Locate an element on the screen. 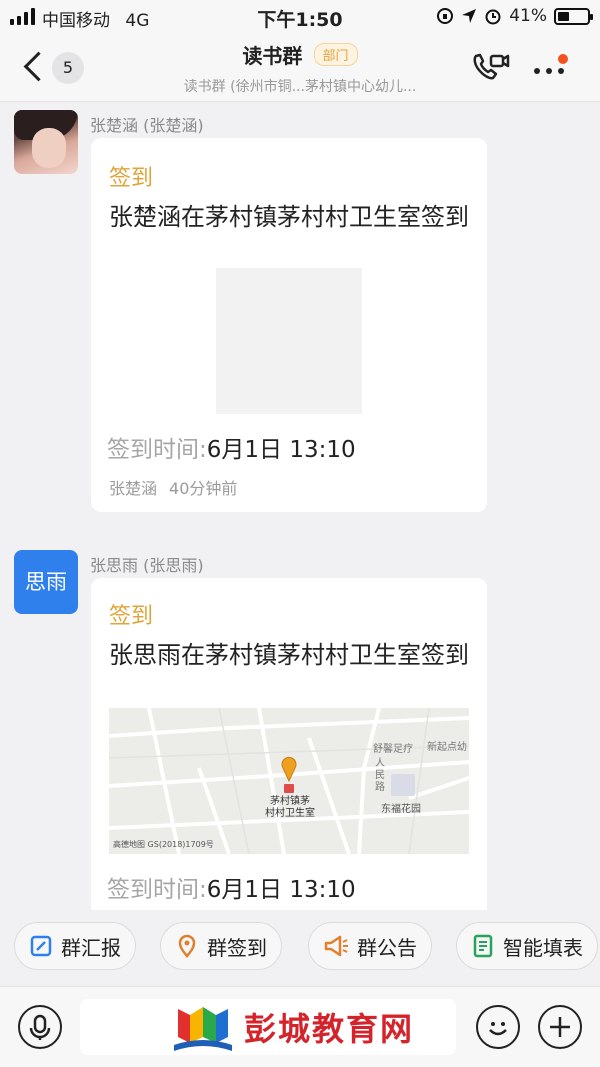  avatar: 思雨 is located at coordinates (46, 582).